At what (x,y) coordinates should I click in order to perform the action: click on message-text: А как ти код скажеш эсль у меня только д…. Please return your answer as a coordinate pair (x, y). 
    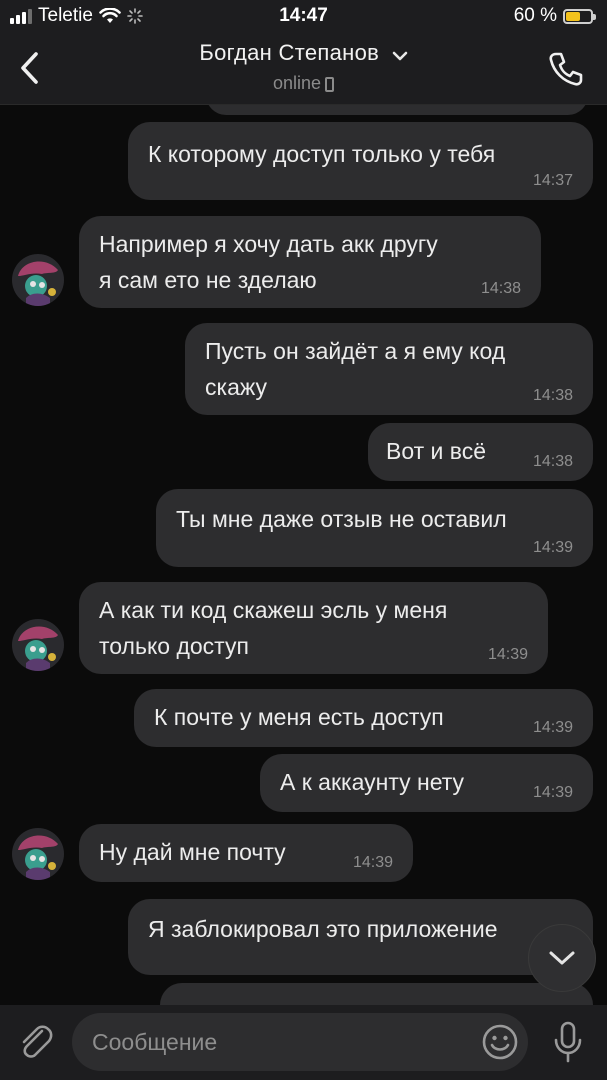
    Looking at the image, I should click on (273, 628).